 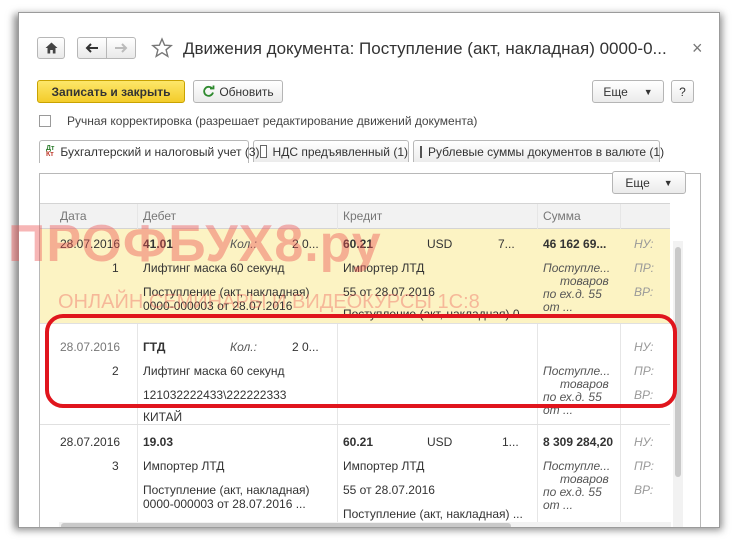 What do you see at coordinates (421, 151) in the screenshot?
I see `table-icon` at bounding box center [421, 151].